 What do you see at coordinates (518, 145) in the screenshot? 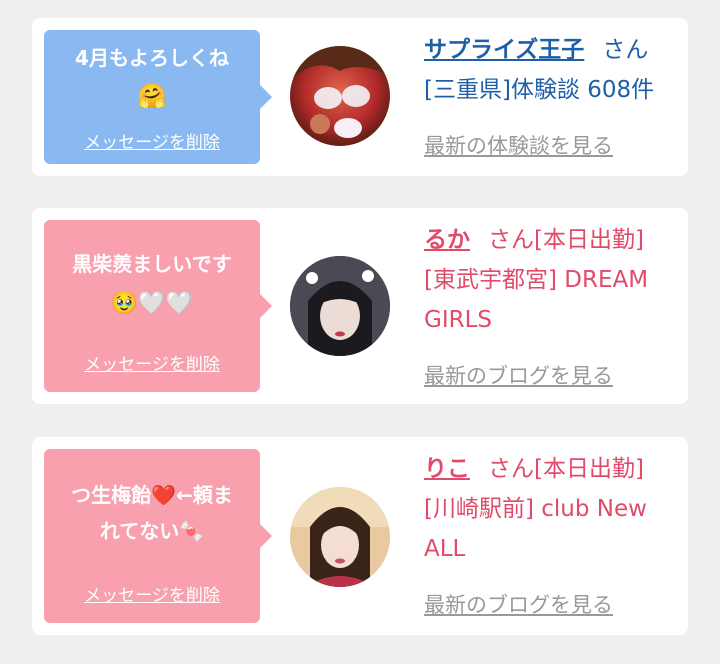
I see `latest-review-link: 最新の体験談を見る` at bounding box center [518, 145].